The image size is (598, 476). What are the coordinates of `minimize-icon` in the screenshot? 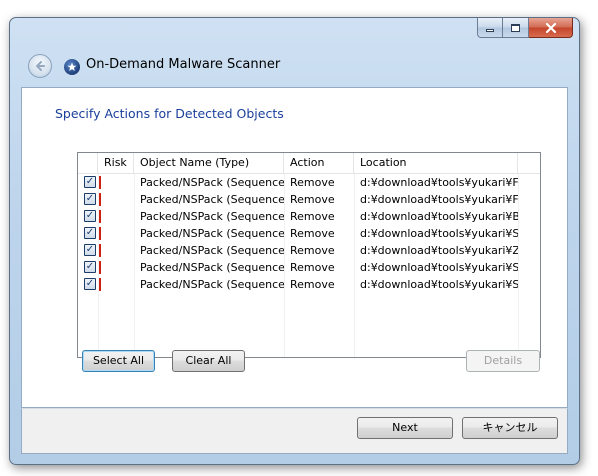 It's located at (490, 30).